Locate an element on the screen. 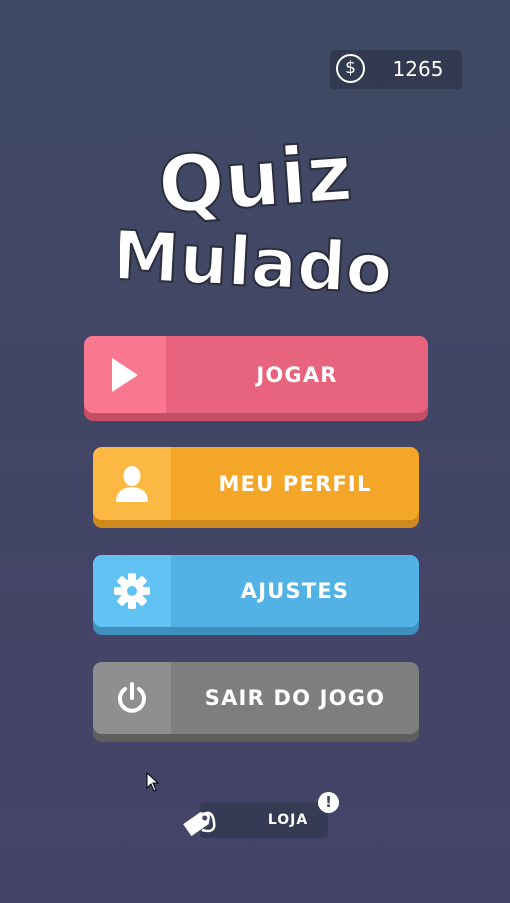 The image size is (510, 903). profile-button: MEU PERFIL is located at coordinates (256, 487).